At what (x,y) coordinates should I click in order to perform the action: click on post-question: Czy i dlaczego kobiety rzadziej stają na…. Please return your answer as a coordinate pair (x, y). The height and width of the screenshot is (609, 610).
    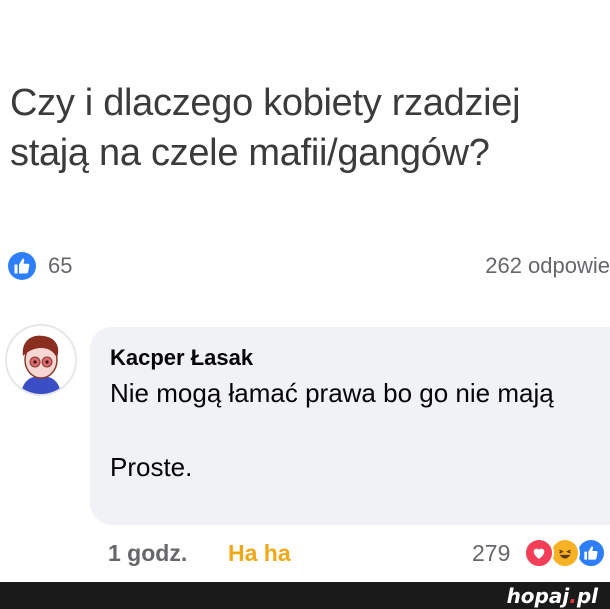
    Looking at the image, I should click on (265, 128).